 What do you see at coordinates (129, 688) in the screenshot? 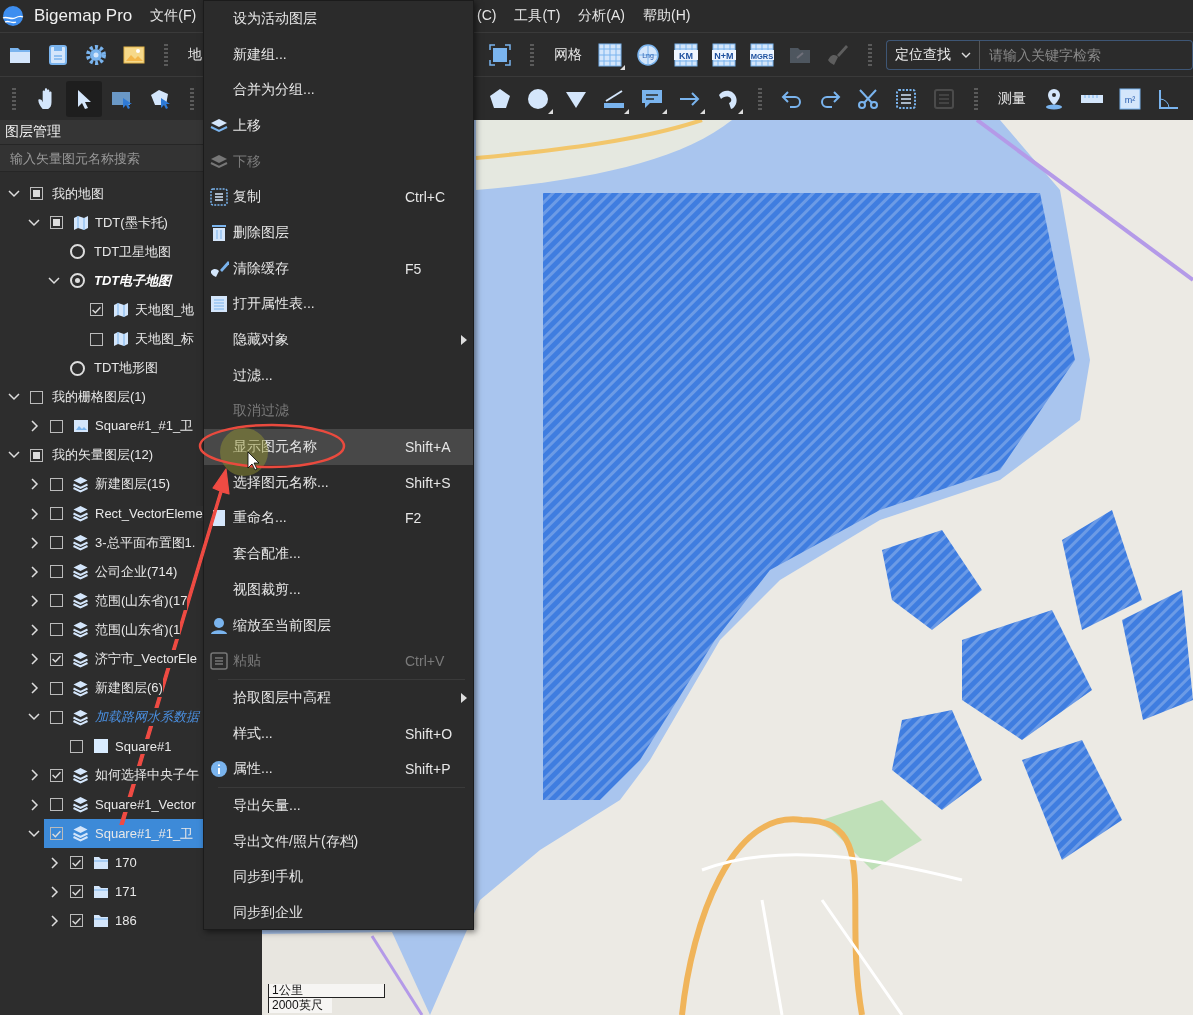
I see `layer-name: 新建图层(6)` at bounding box center [129, 688].